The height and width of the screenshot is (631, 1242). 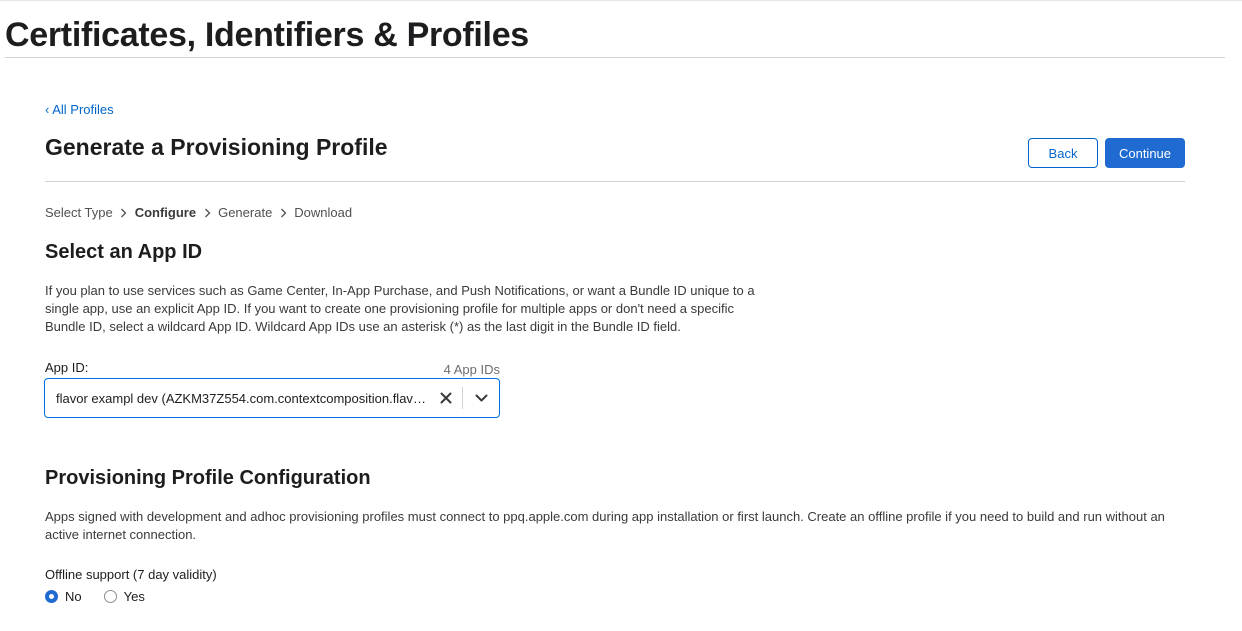 I want to click on chevron-down-icon, so click(x=481, y=398).